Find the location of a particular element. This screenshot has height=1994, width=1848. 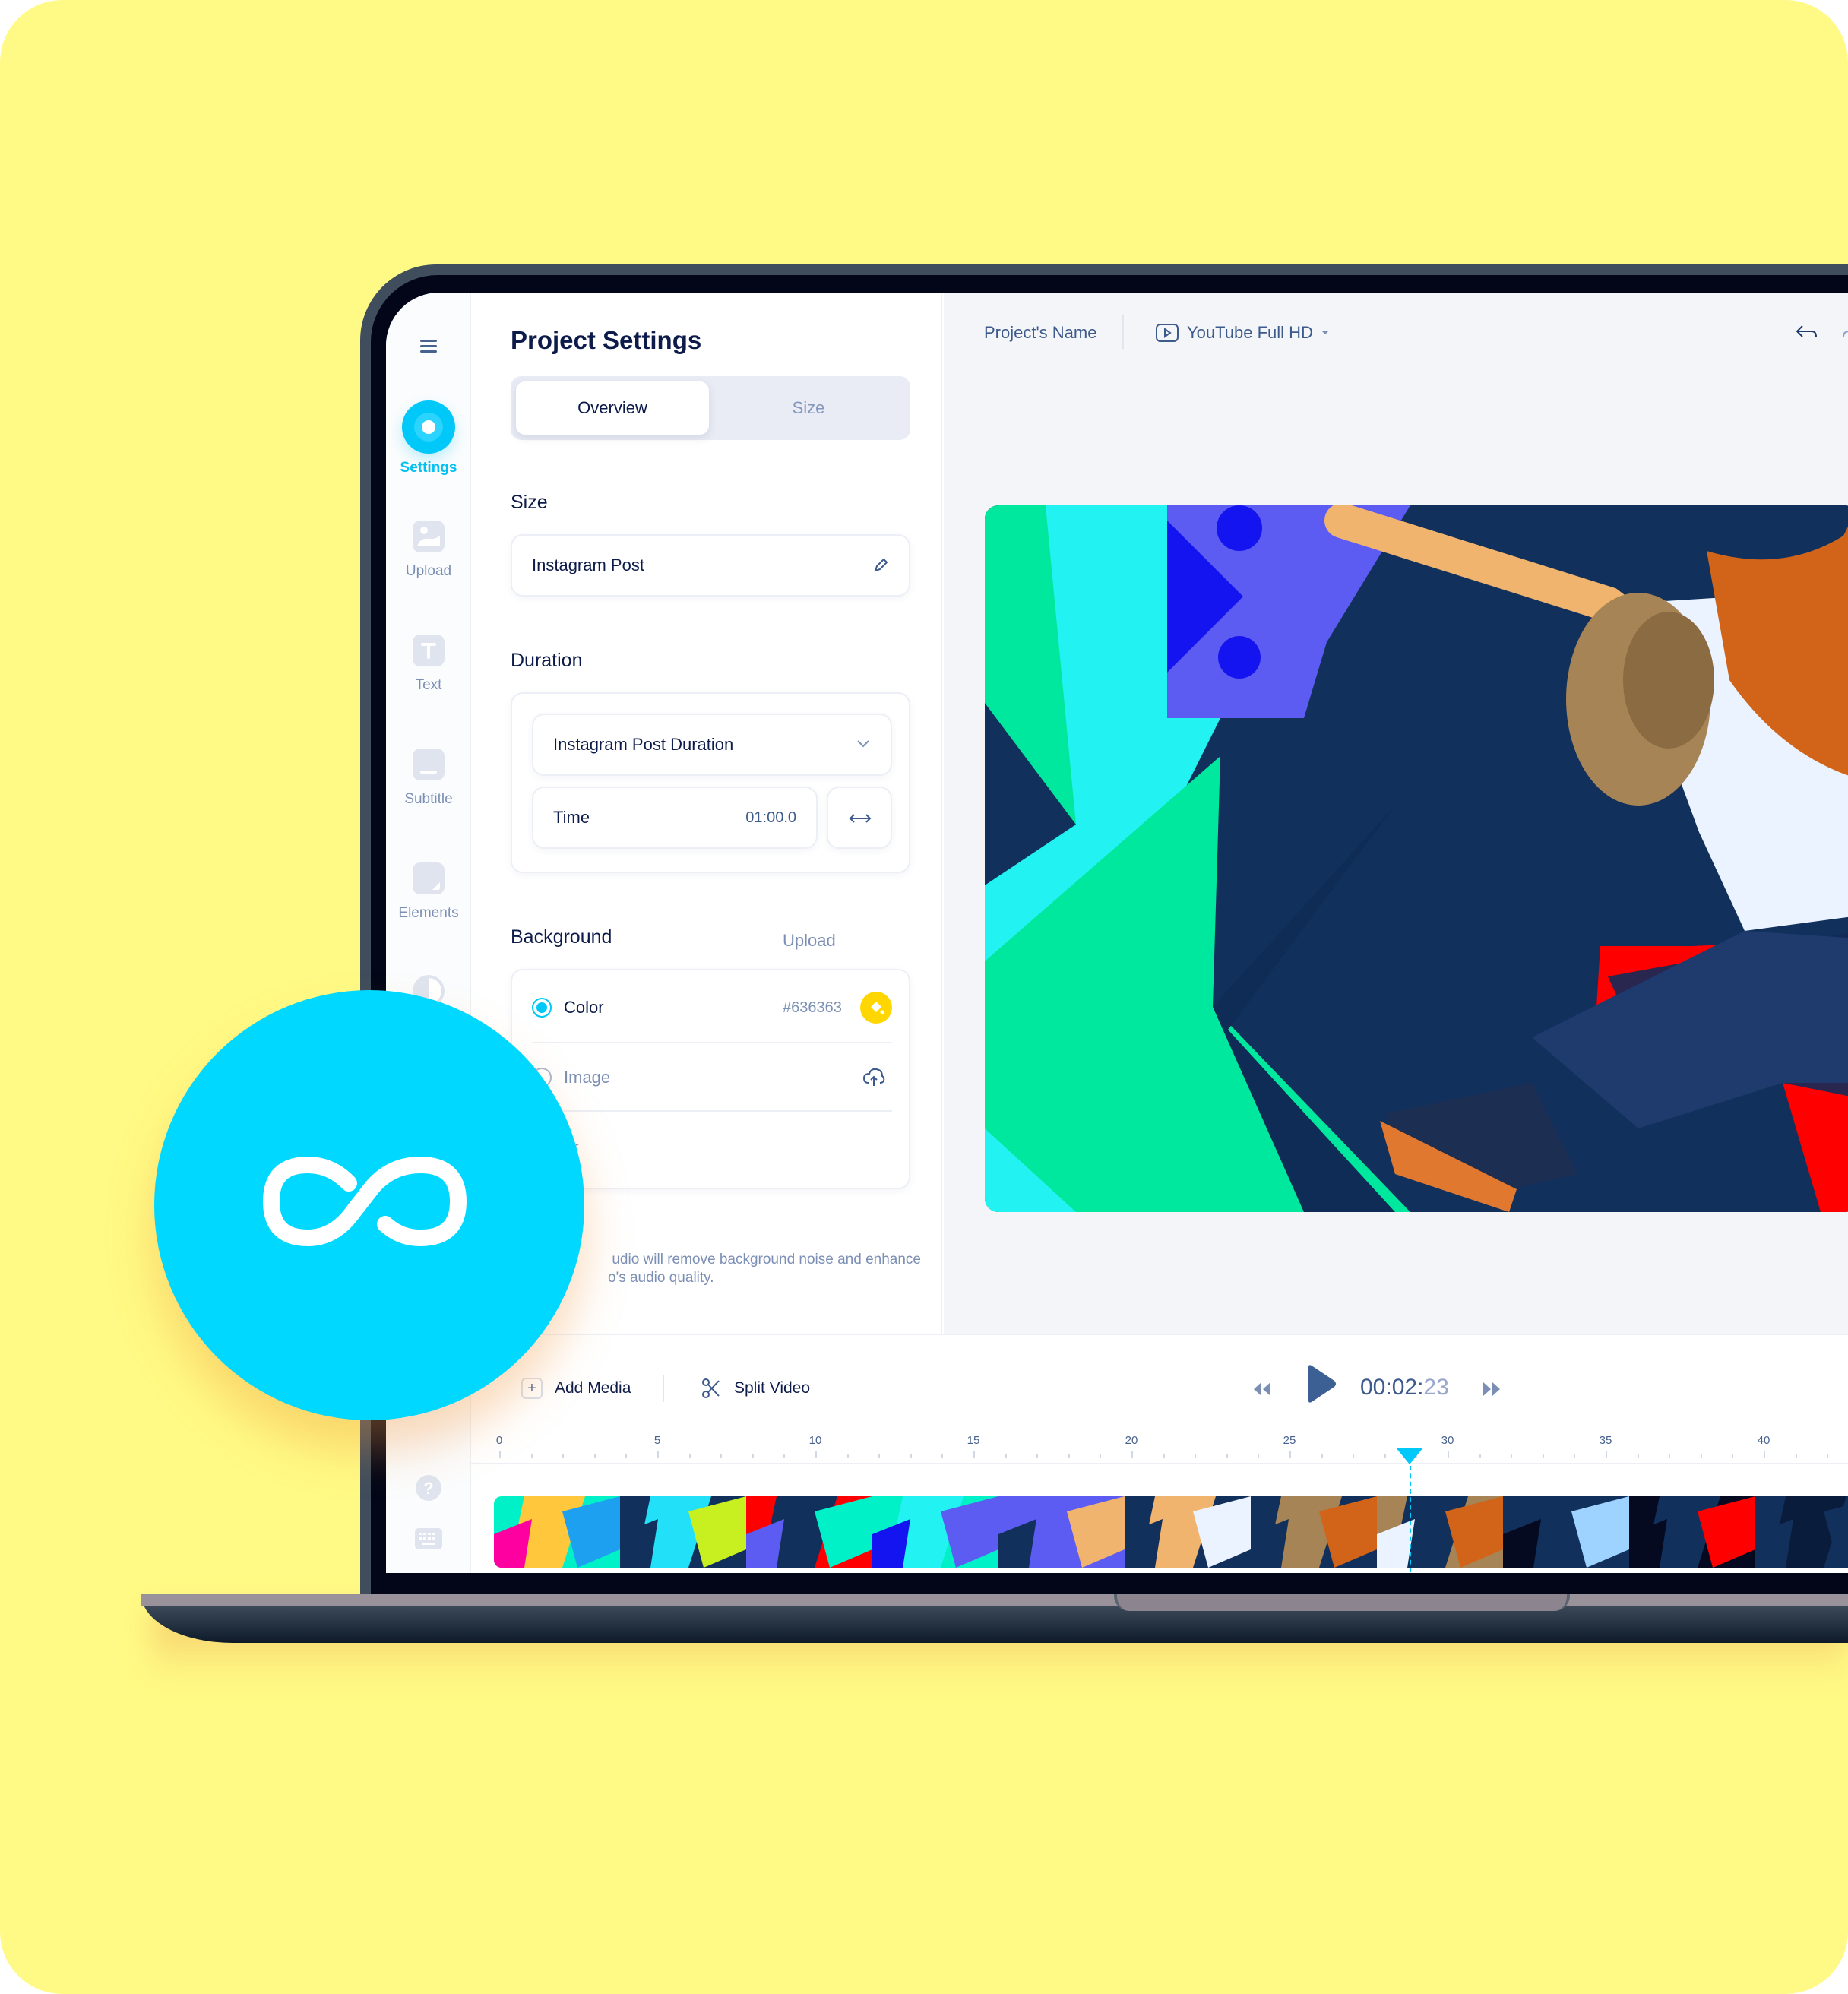

duration-preset-select: Instagram Post Duration is located at coordinates (712, 745).